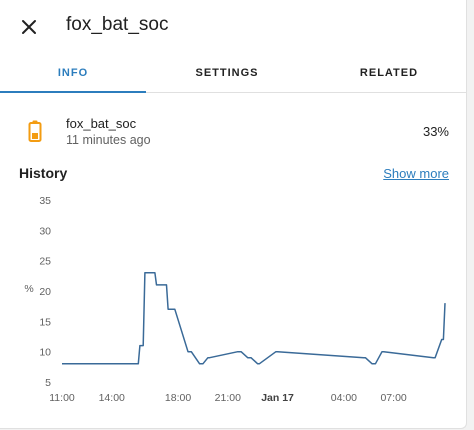 The height and width of the screenshot is (430, 474). Describe the element at coordinates (45, 201) in the screenshot. I see `y-tick-label: 35` at that location.